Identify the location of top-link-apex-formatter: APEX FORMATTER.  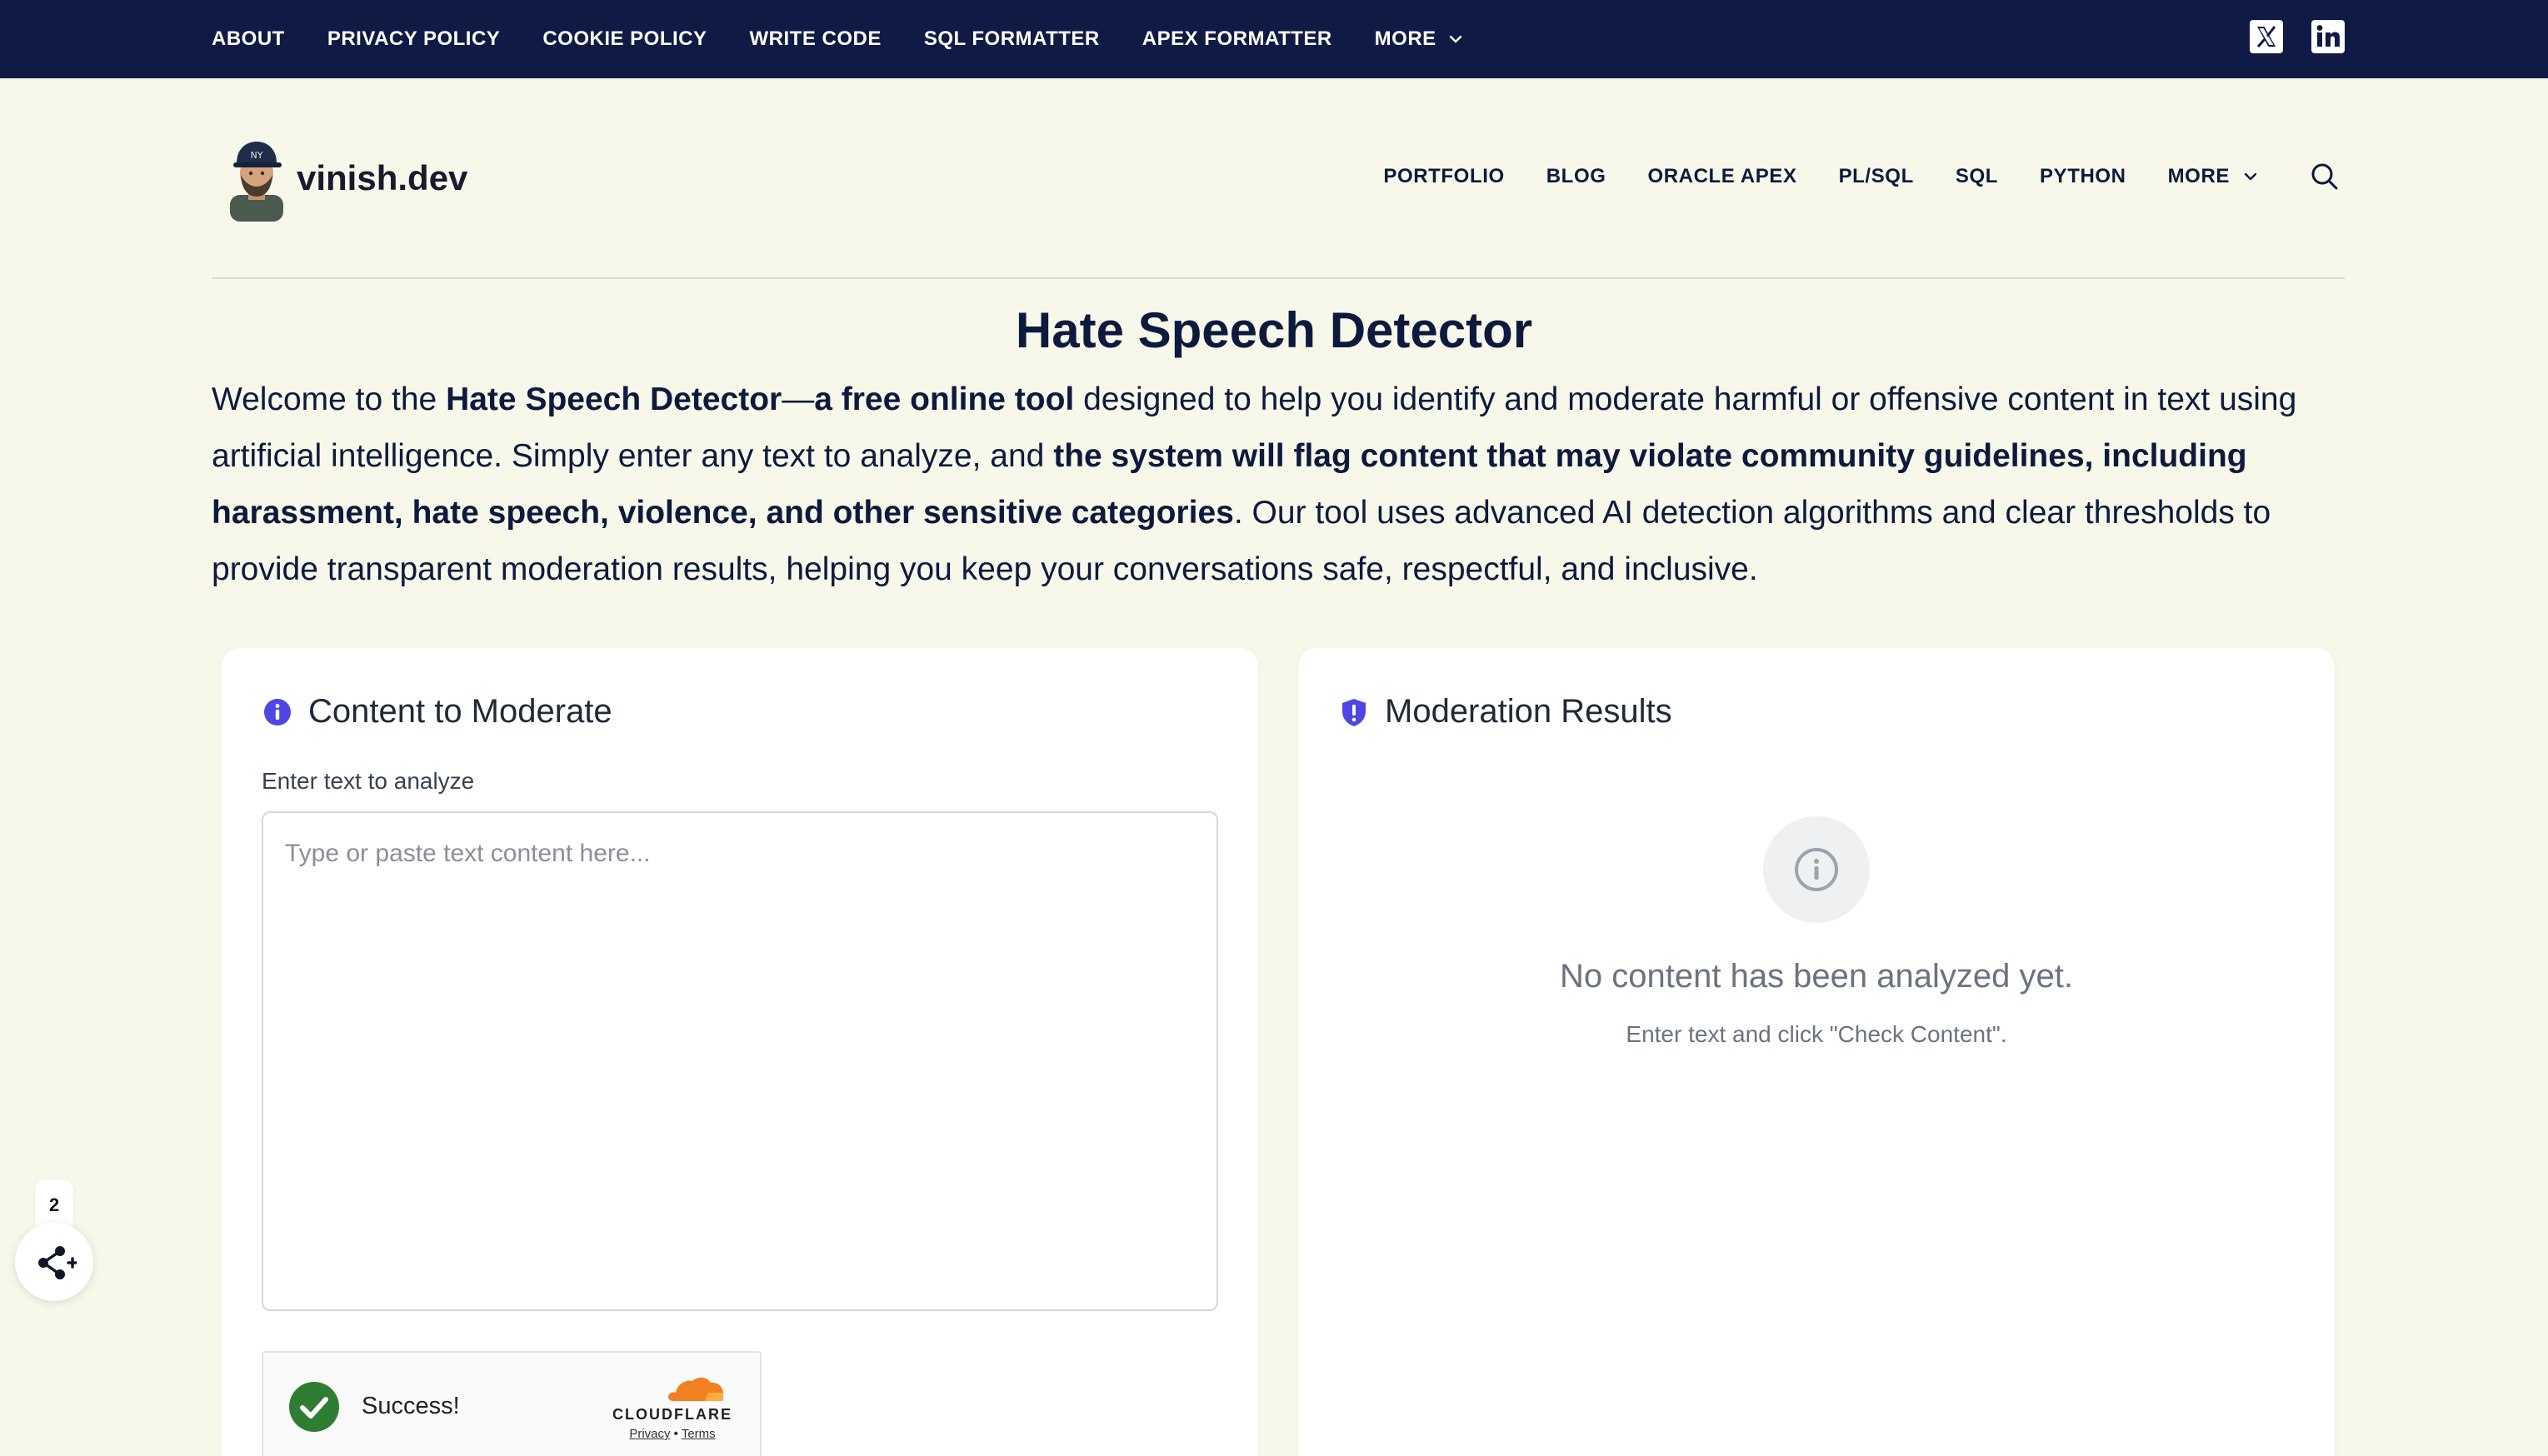
(1237, 39).